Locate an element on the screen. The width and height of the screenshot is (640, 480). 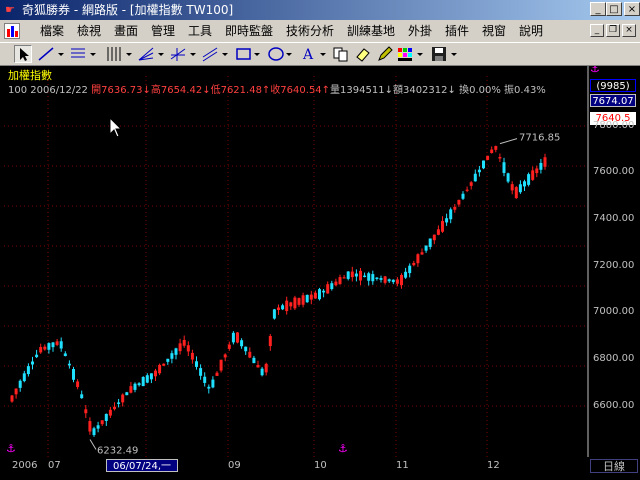
quote-volume: 量1394511↓ is located at coordinates (361, 90).